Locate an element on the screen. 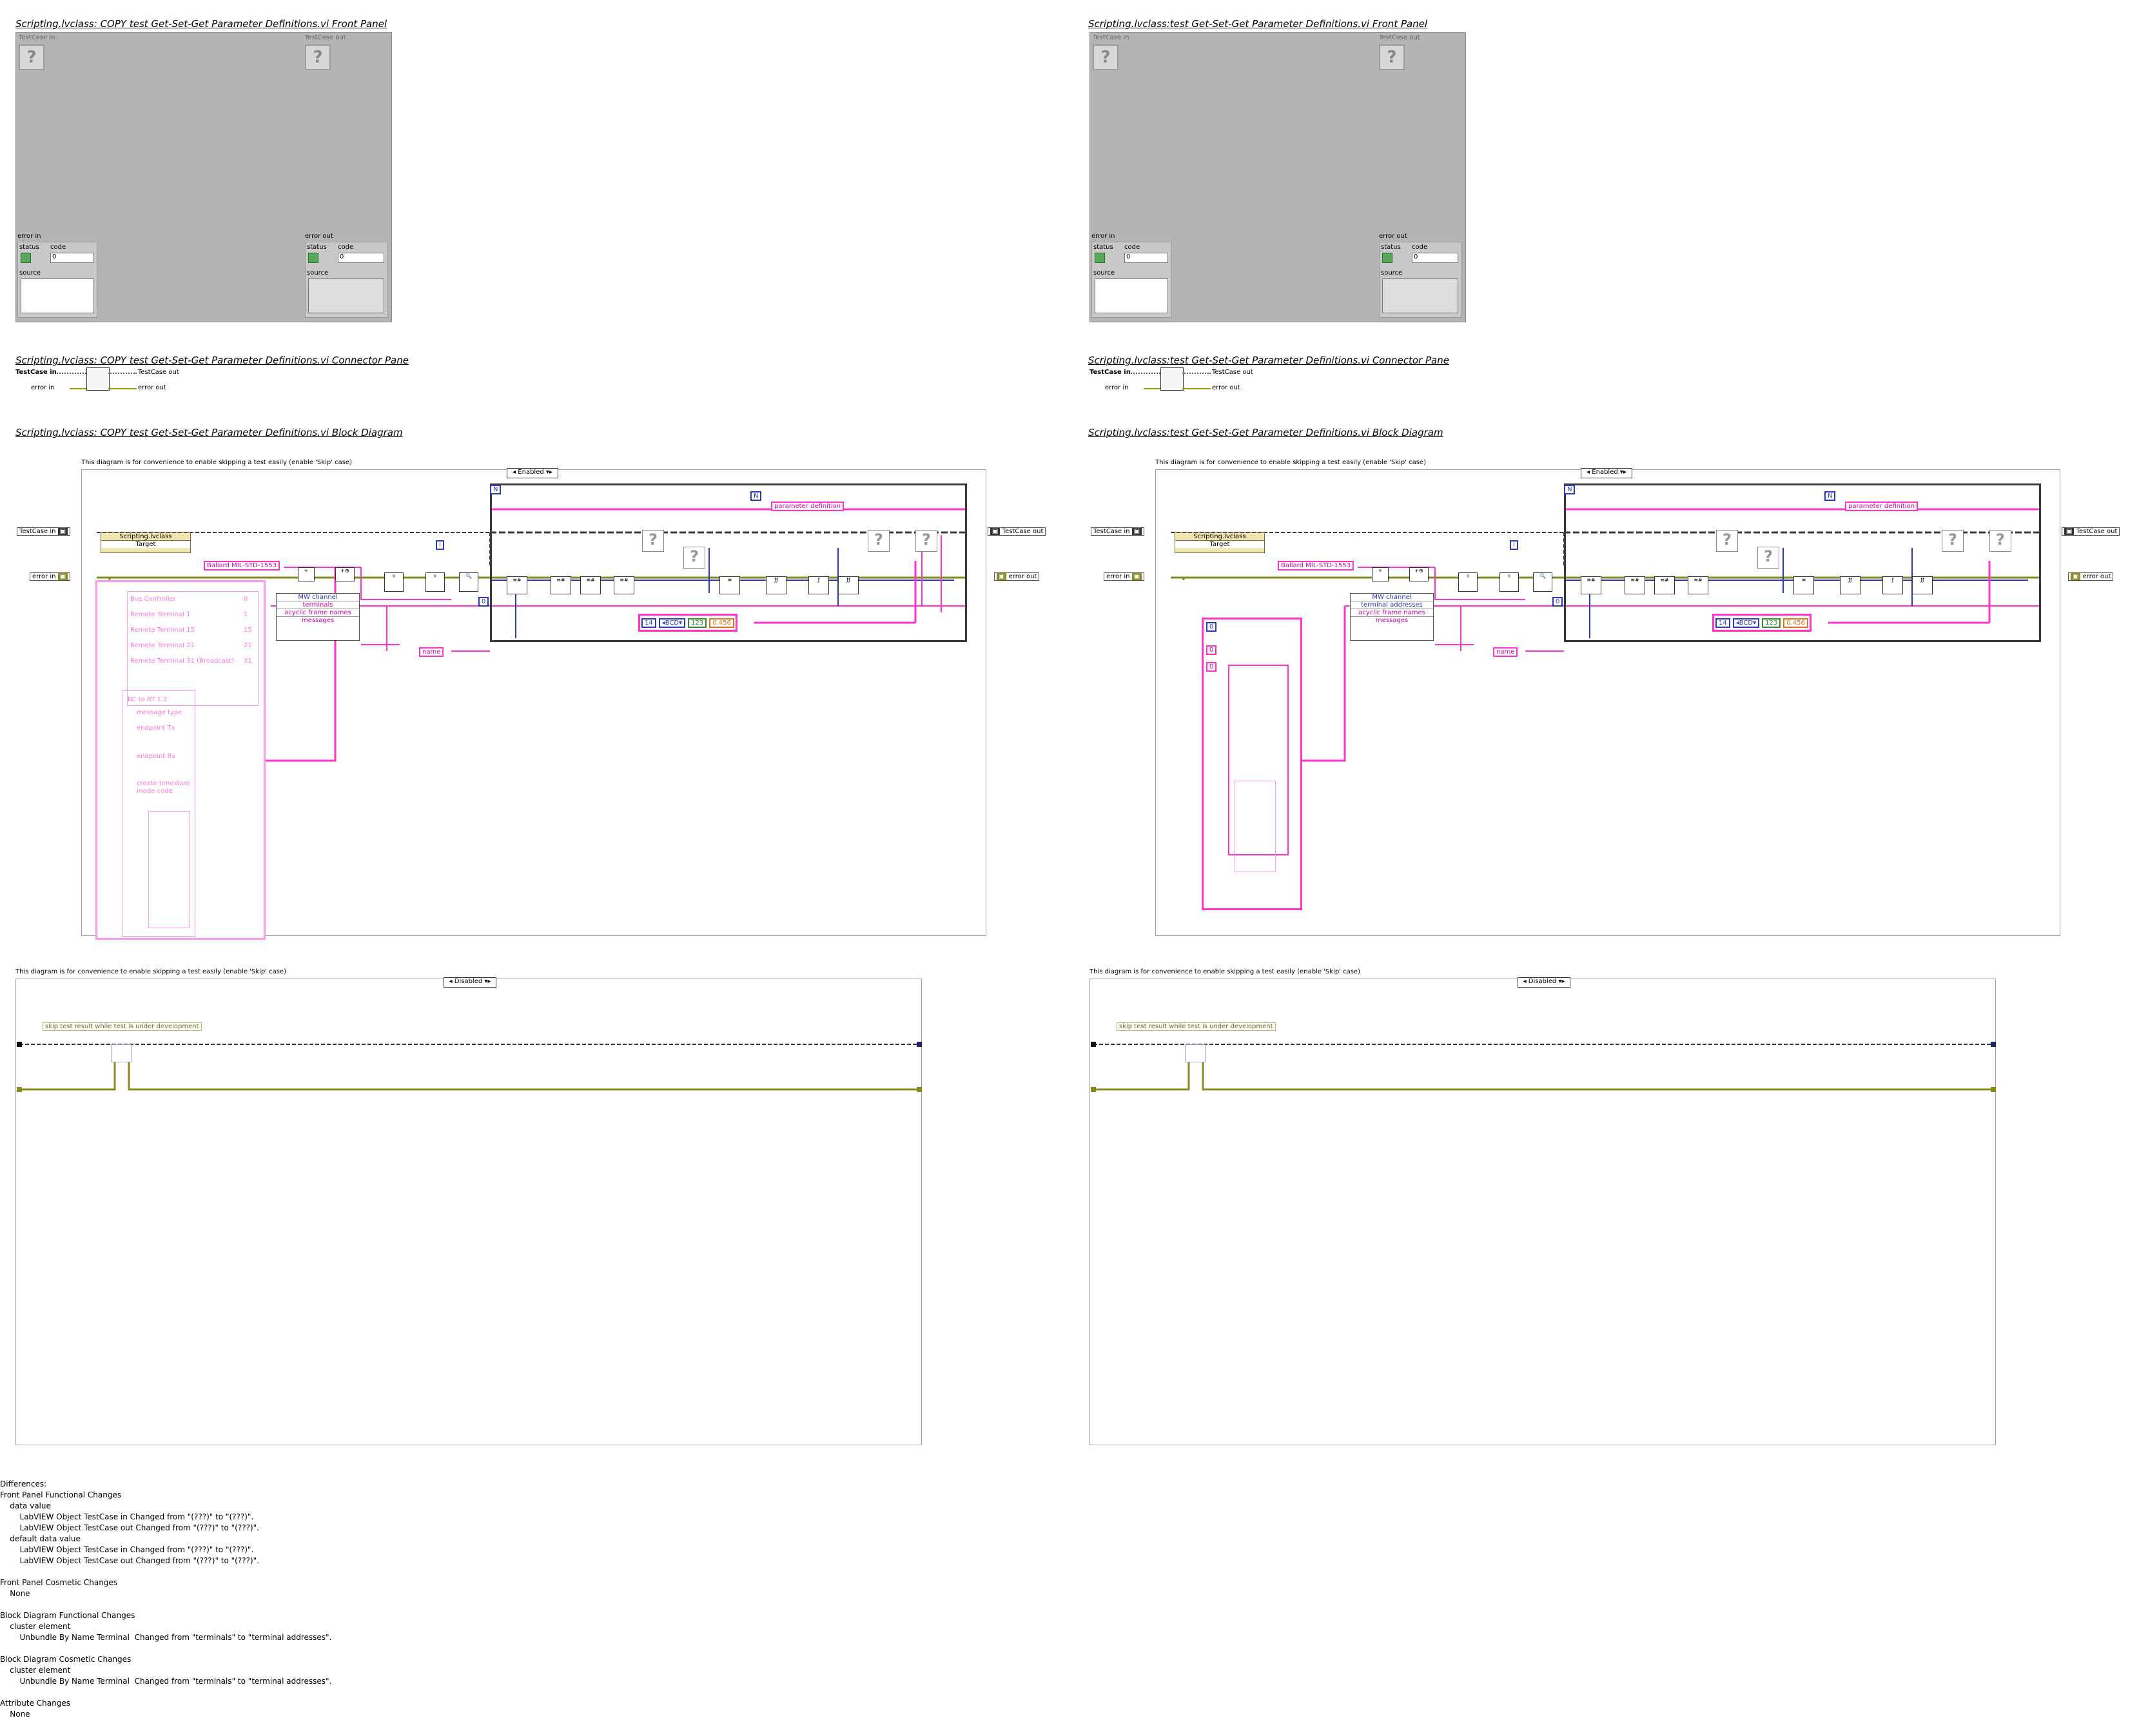  difference-line: default data value is located at coordinates (40, 1538).